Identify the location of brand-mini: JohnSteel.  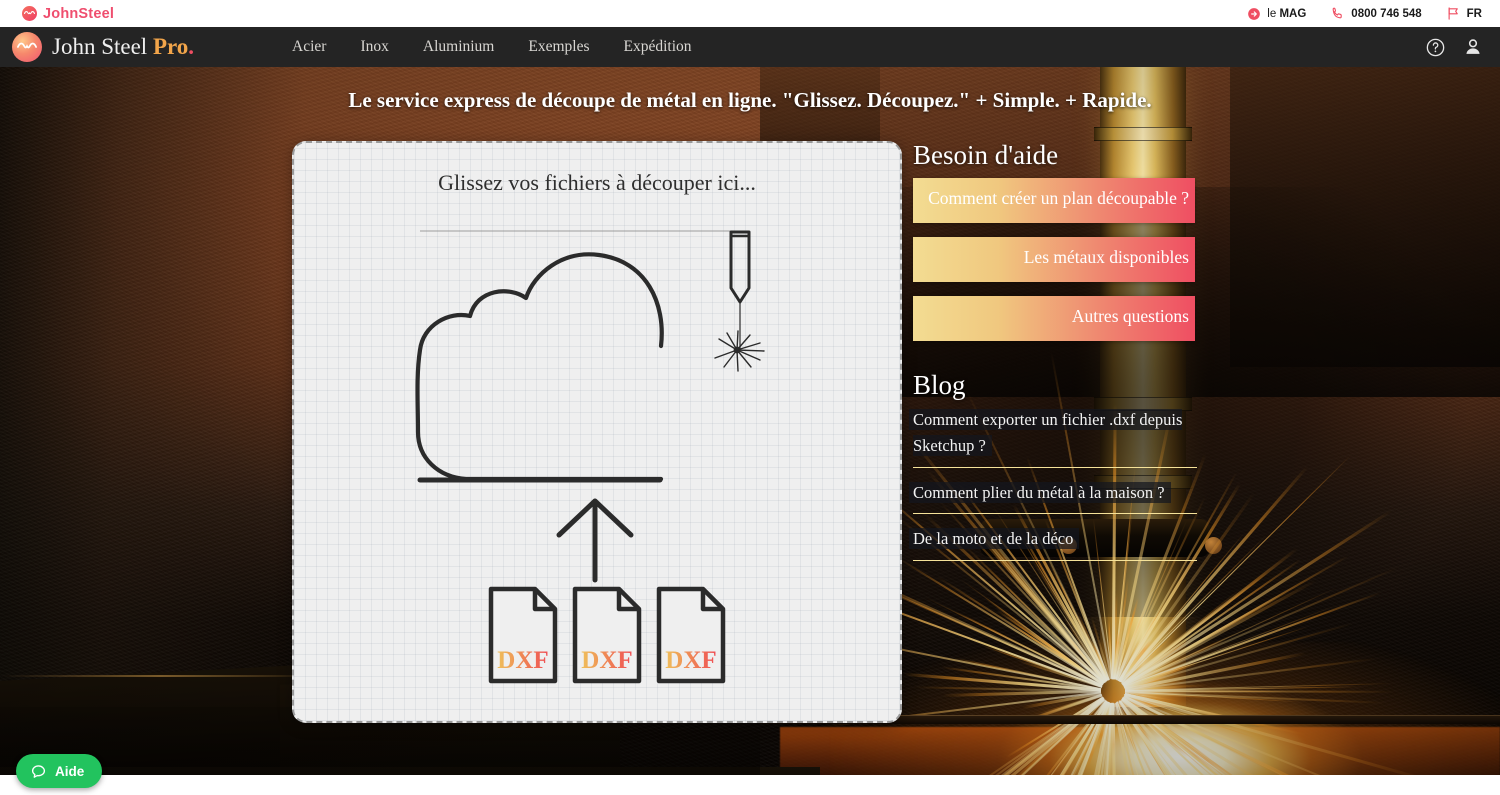
(68, 14).